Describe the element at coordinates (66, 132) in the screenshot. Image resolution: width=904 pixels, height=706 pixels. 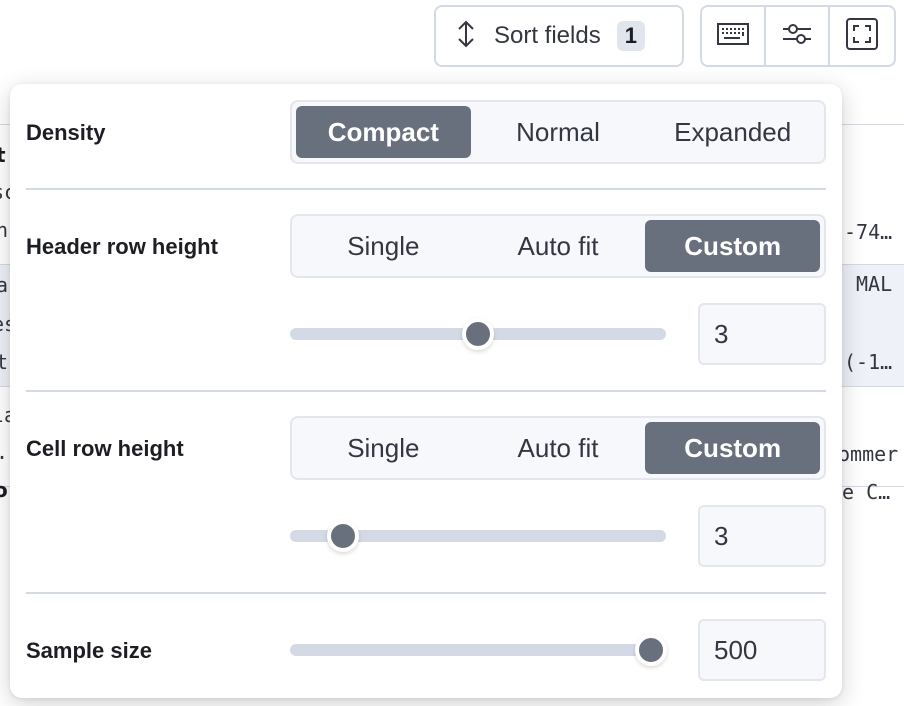
I see `density-label: Density` at that location.